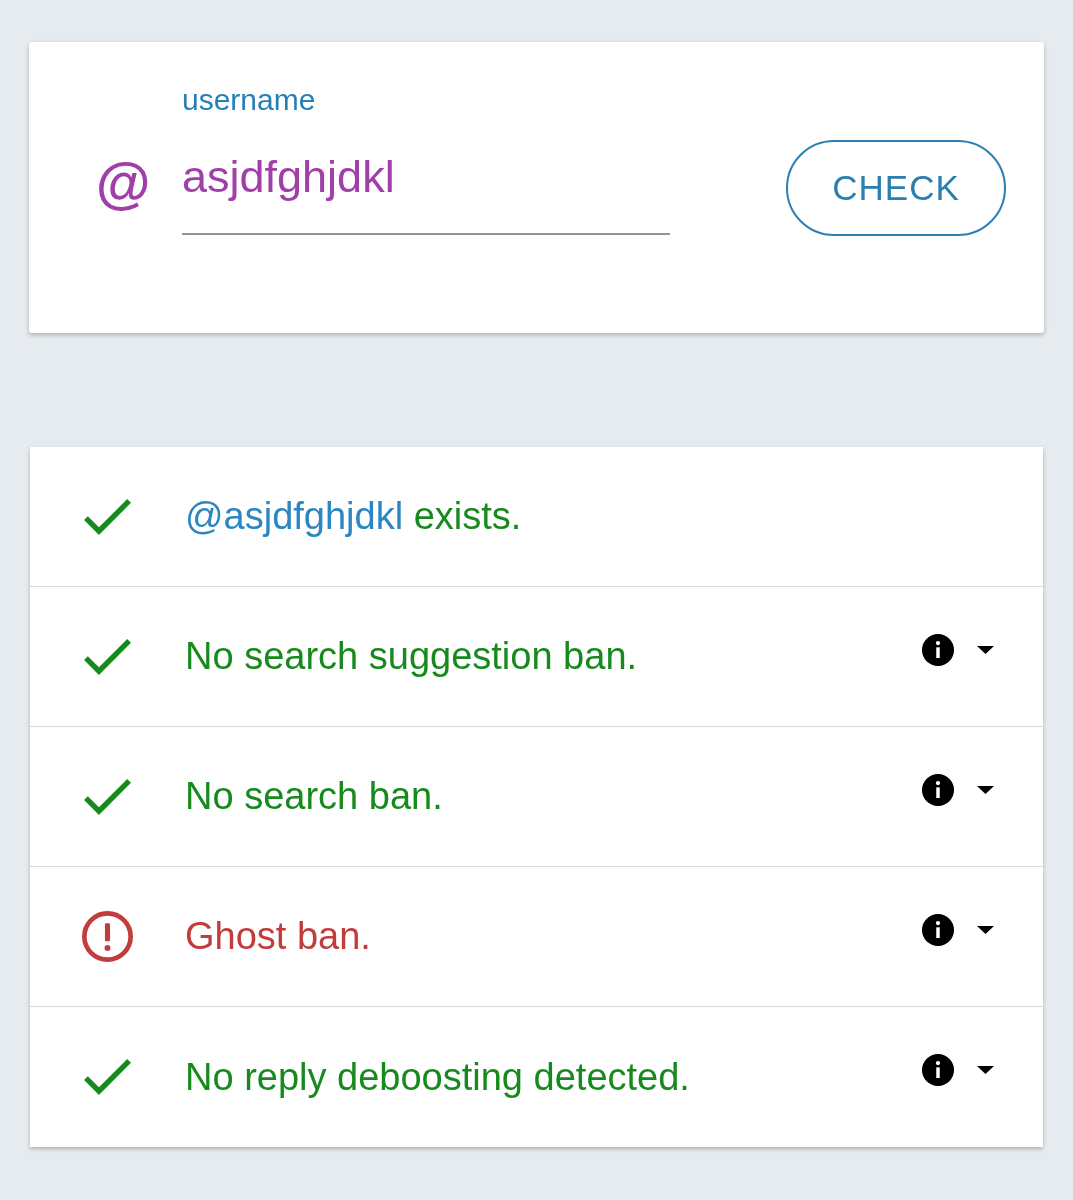  I want to click on result-text: @asjdfghjdkl exists., so click(353, 516).